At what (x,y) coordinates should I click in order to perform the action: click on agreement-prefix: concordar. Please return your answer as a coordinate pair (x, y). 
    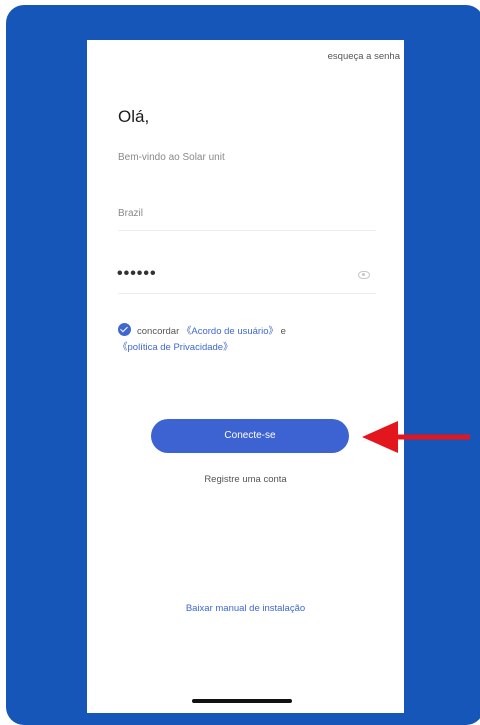
    Looking at the image, I should click on (158, 331).